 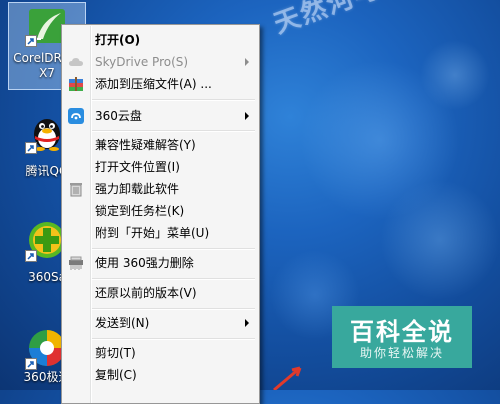 I want to click on menu-item-skydrive: SkyDrive Pro(S), so click(x=160, y=62).